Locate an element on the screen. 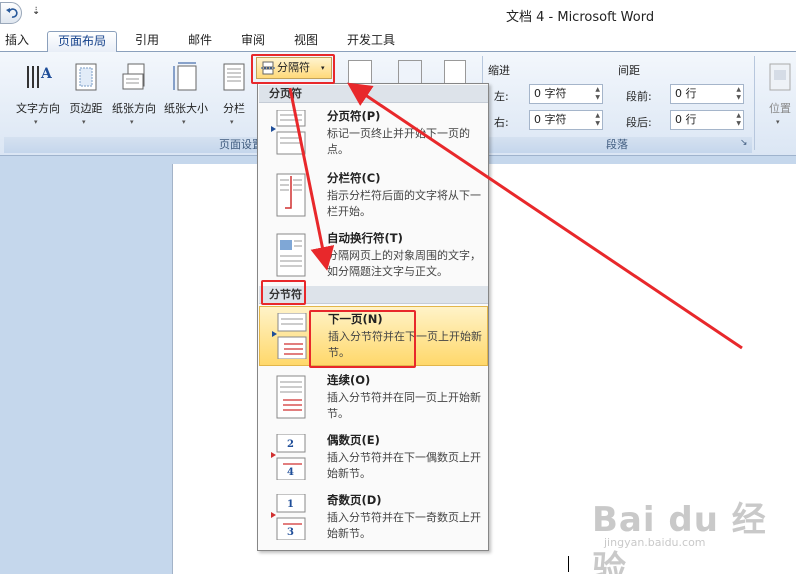 This screenshot has width=796, height=574. watermark-url: jingyan.baidu.com is located at coordinates (655, 542).